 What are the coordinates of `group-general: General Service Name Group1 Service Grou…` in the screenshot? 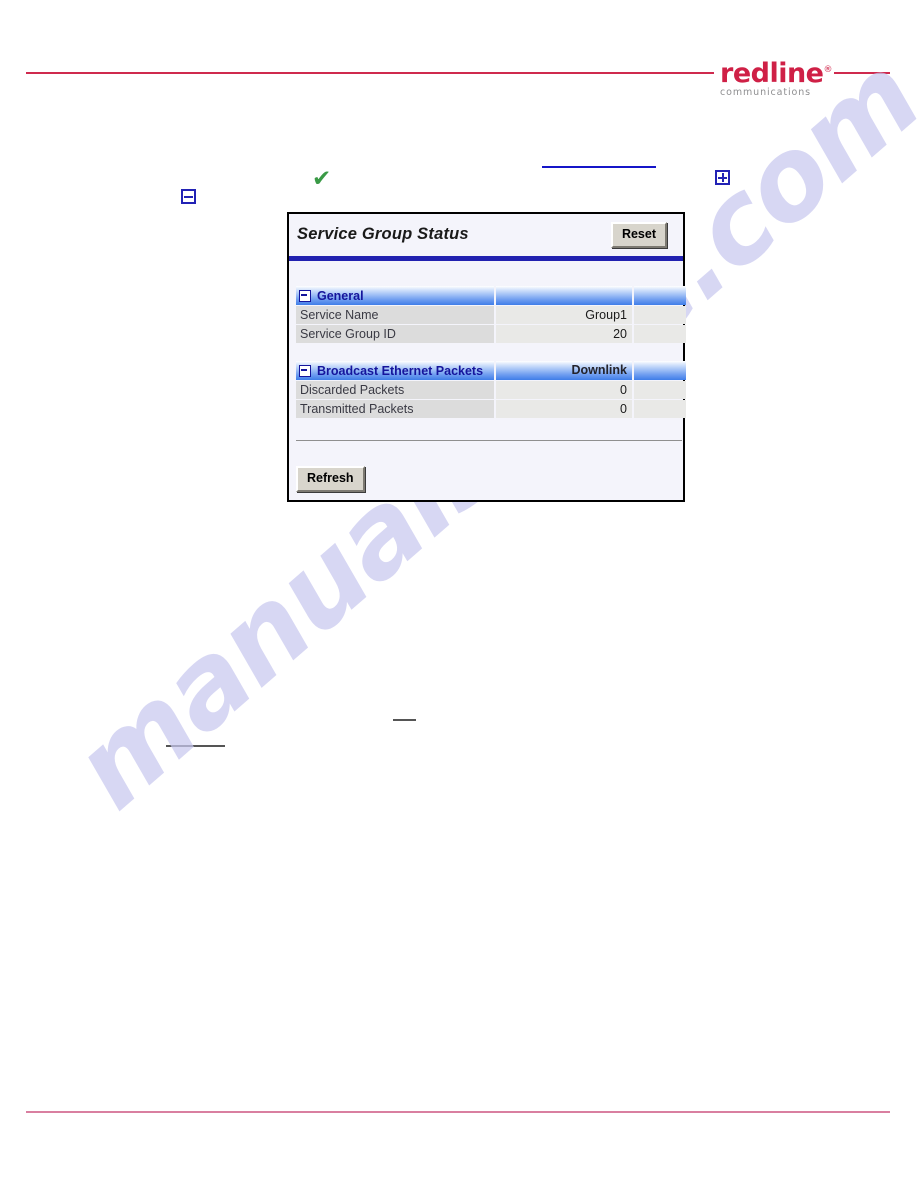 It's located at (493, 314).